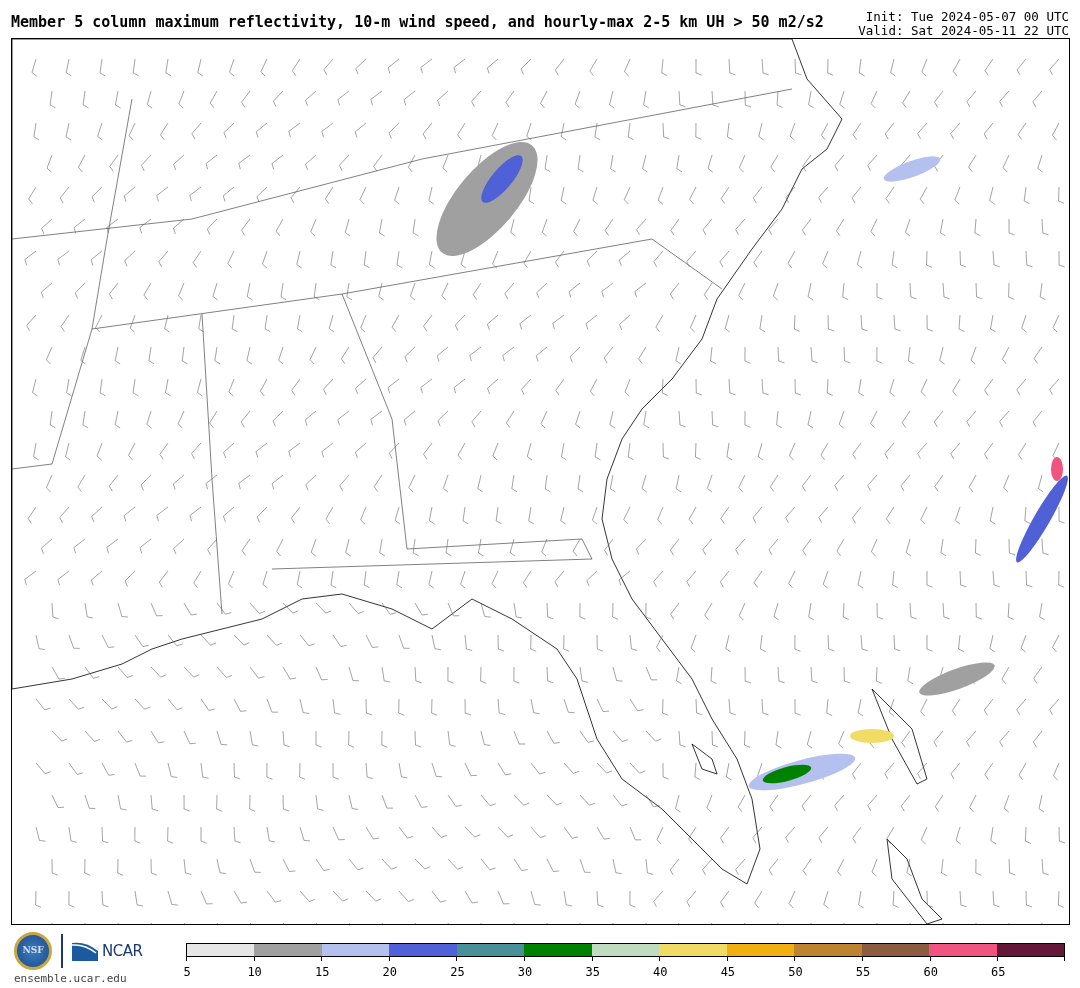 Image resolution: width=1080 pixels, height=988 pixels. What do you see at coordinates (122, 951) in the screenshot?
I see `ncar-logo-text: NCAR` at bounding box center [122, 951].